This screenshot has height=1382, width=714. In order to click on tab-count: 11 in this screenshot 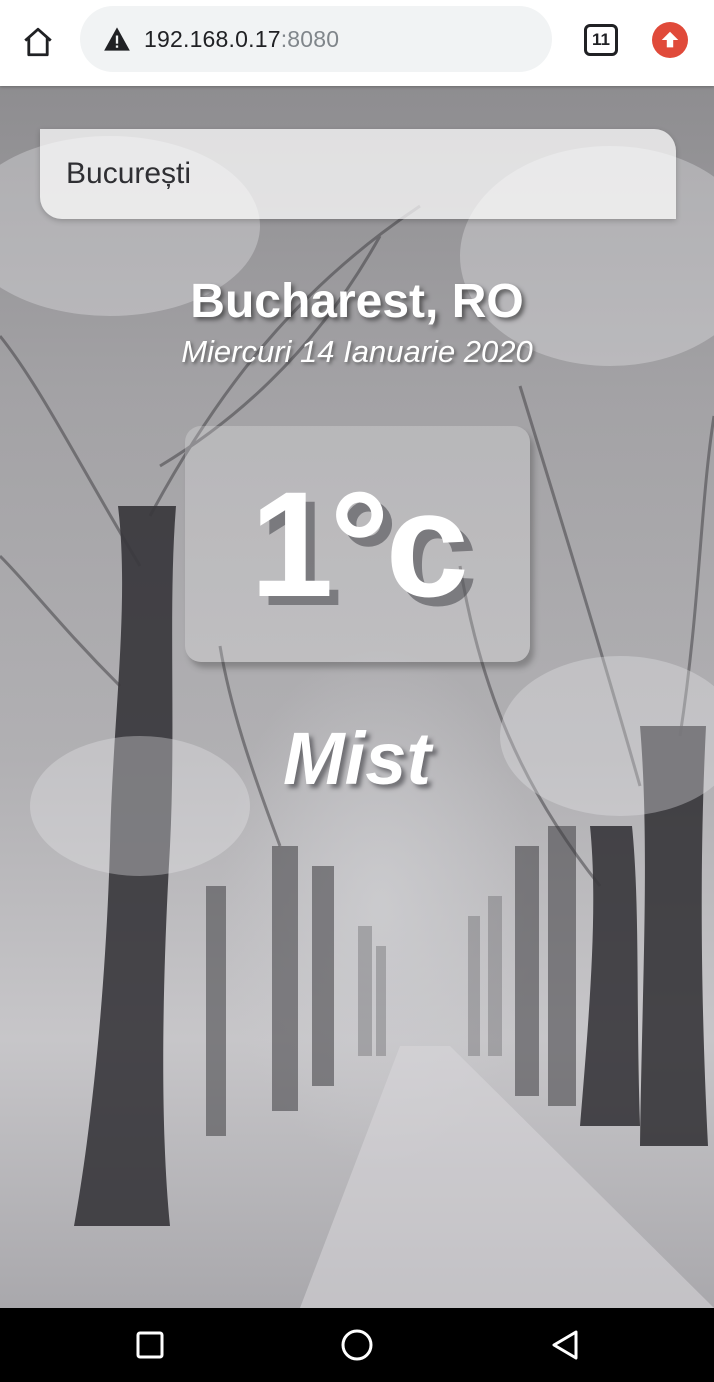, I will do `click(601, 39)`.